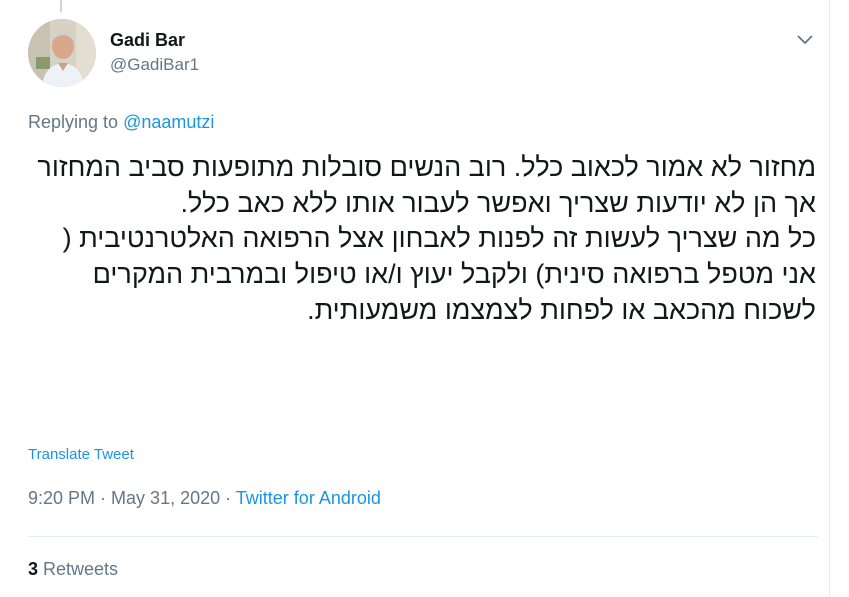 The width and height of the screenshot is (849, 597). I want to click on translate-tweet-link: Translate Tweet, so click(81, 454).